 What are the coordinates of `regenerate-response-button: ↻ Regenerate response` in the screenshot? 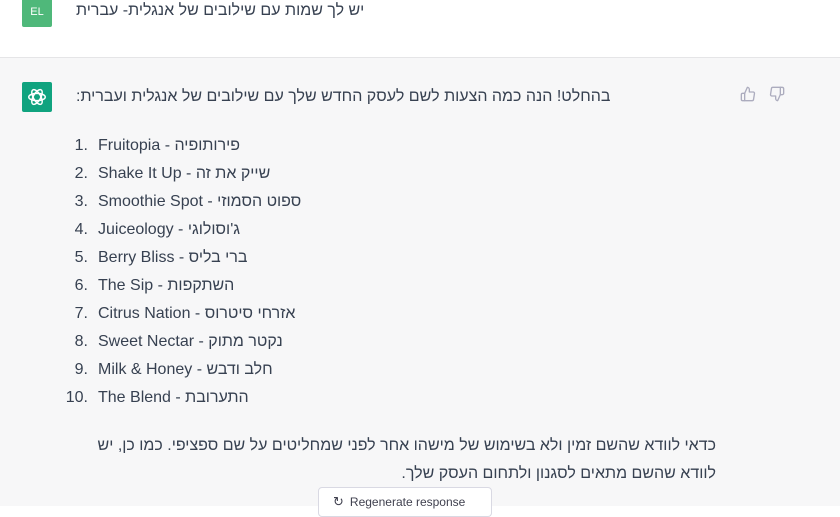 It's located at (405, 502).